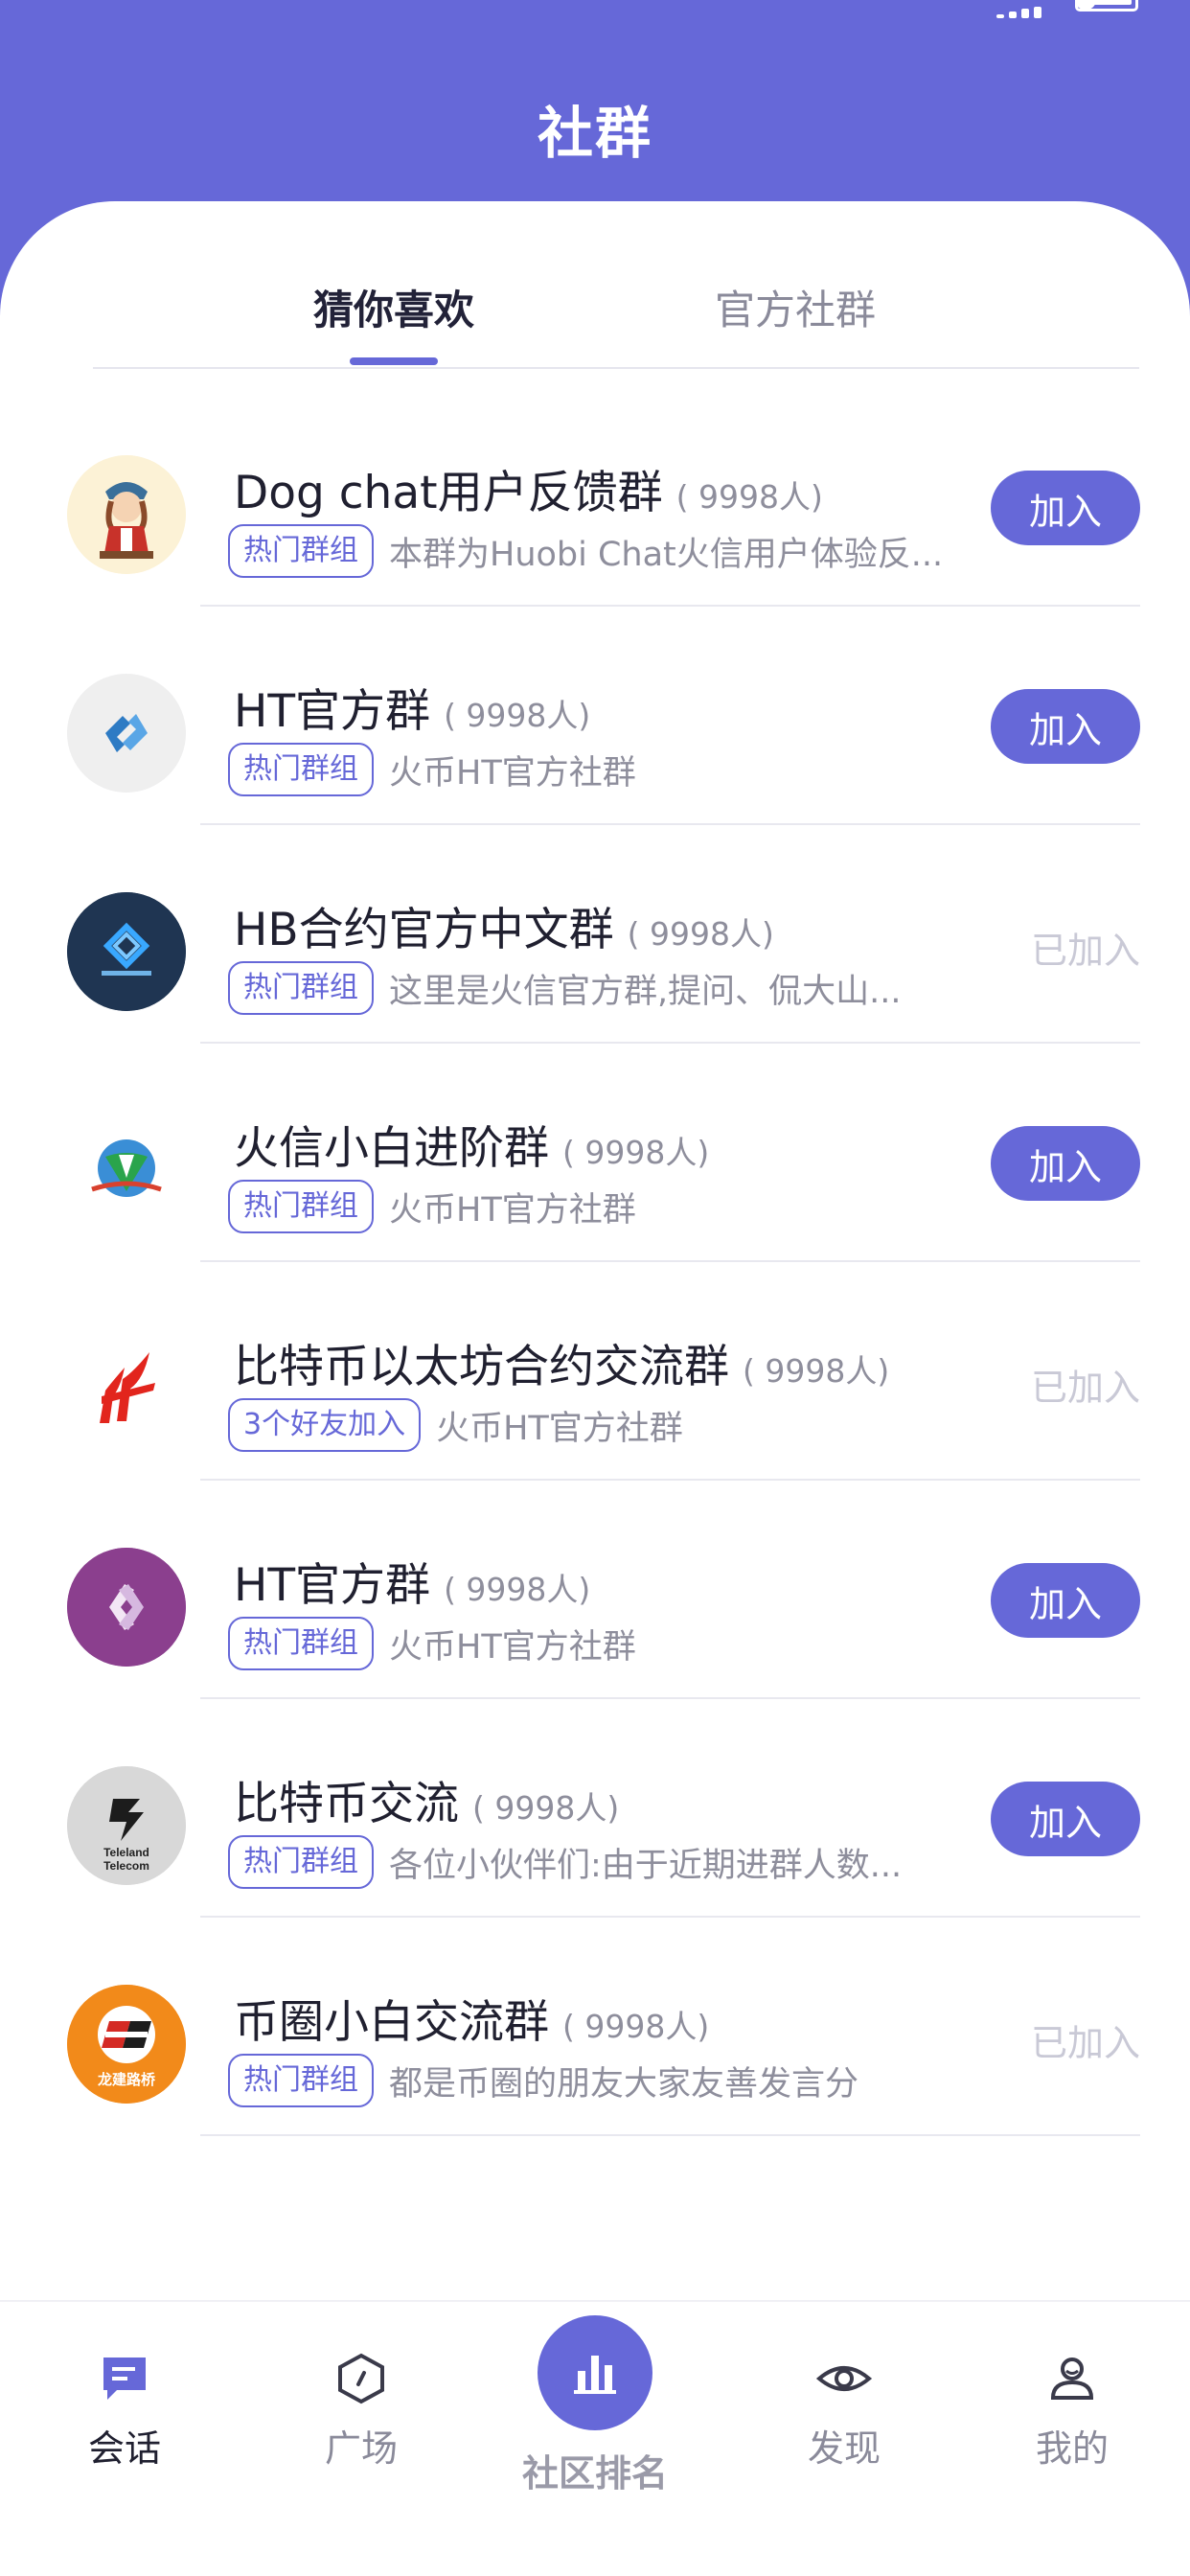 The width and height of the screenshot is (1190, 2576). I want to click on group-row: 比特币以太坊合约交流群 ( 9998人) 3个好友加入 火币HT官方社群 已加入, so click(595, 1371).